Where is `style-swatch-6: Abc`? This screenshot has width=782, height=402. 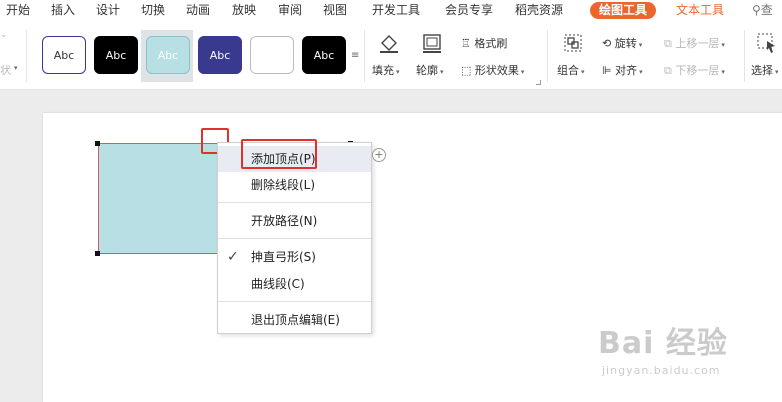 style-swatch-6: Abc is located at coordinates (324, 55).